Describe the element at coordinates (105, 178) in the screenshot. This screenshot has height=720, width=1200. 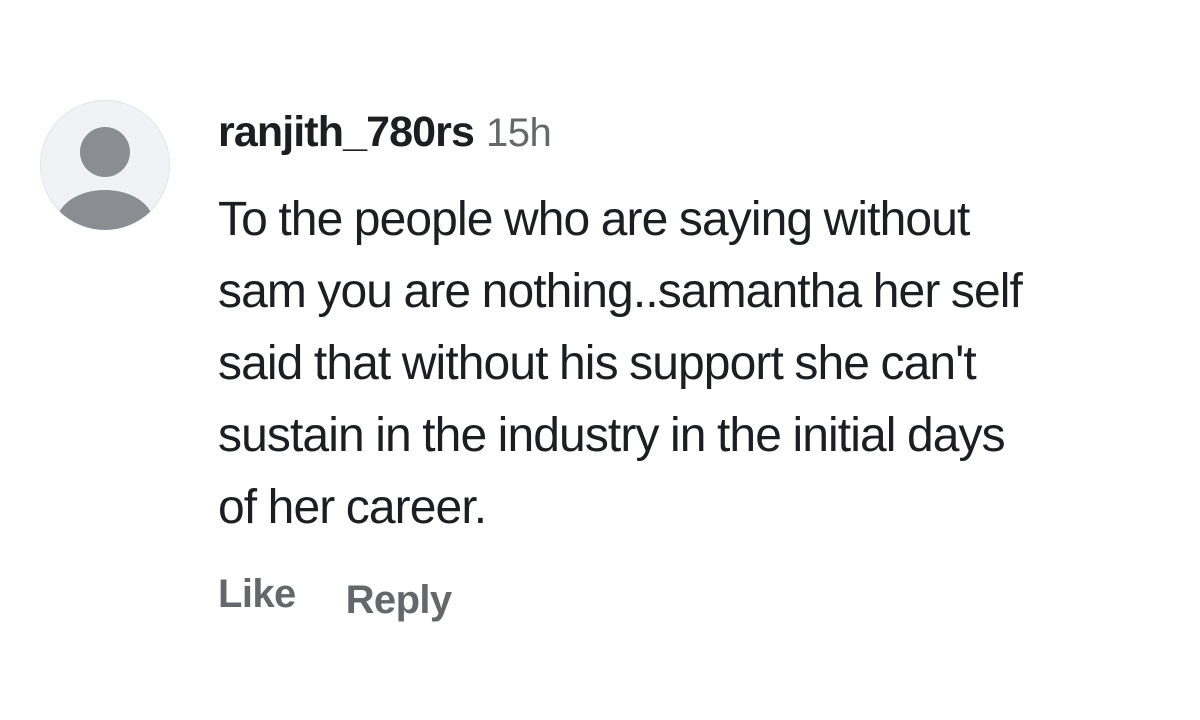
I see `default-user-avatar-icon` at that location.